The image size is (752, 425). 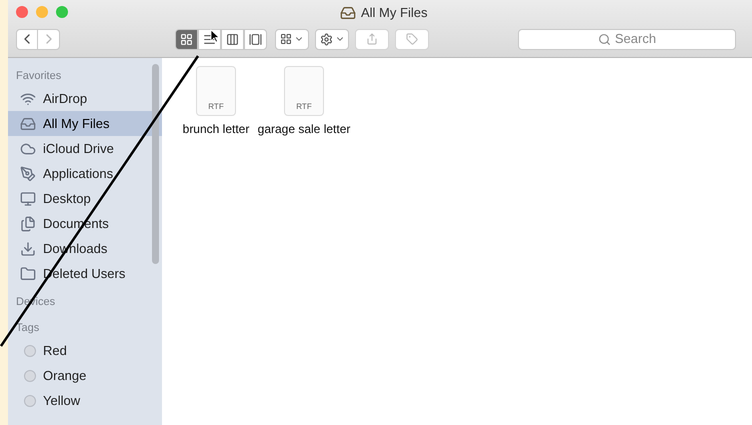 I want to click on share-icon, so click(x=372, y=39).